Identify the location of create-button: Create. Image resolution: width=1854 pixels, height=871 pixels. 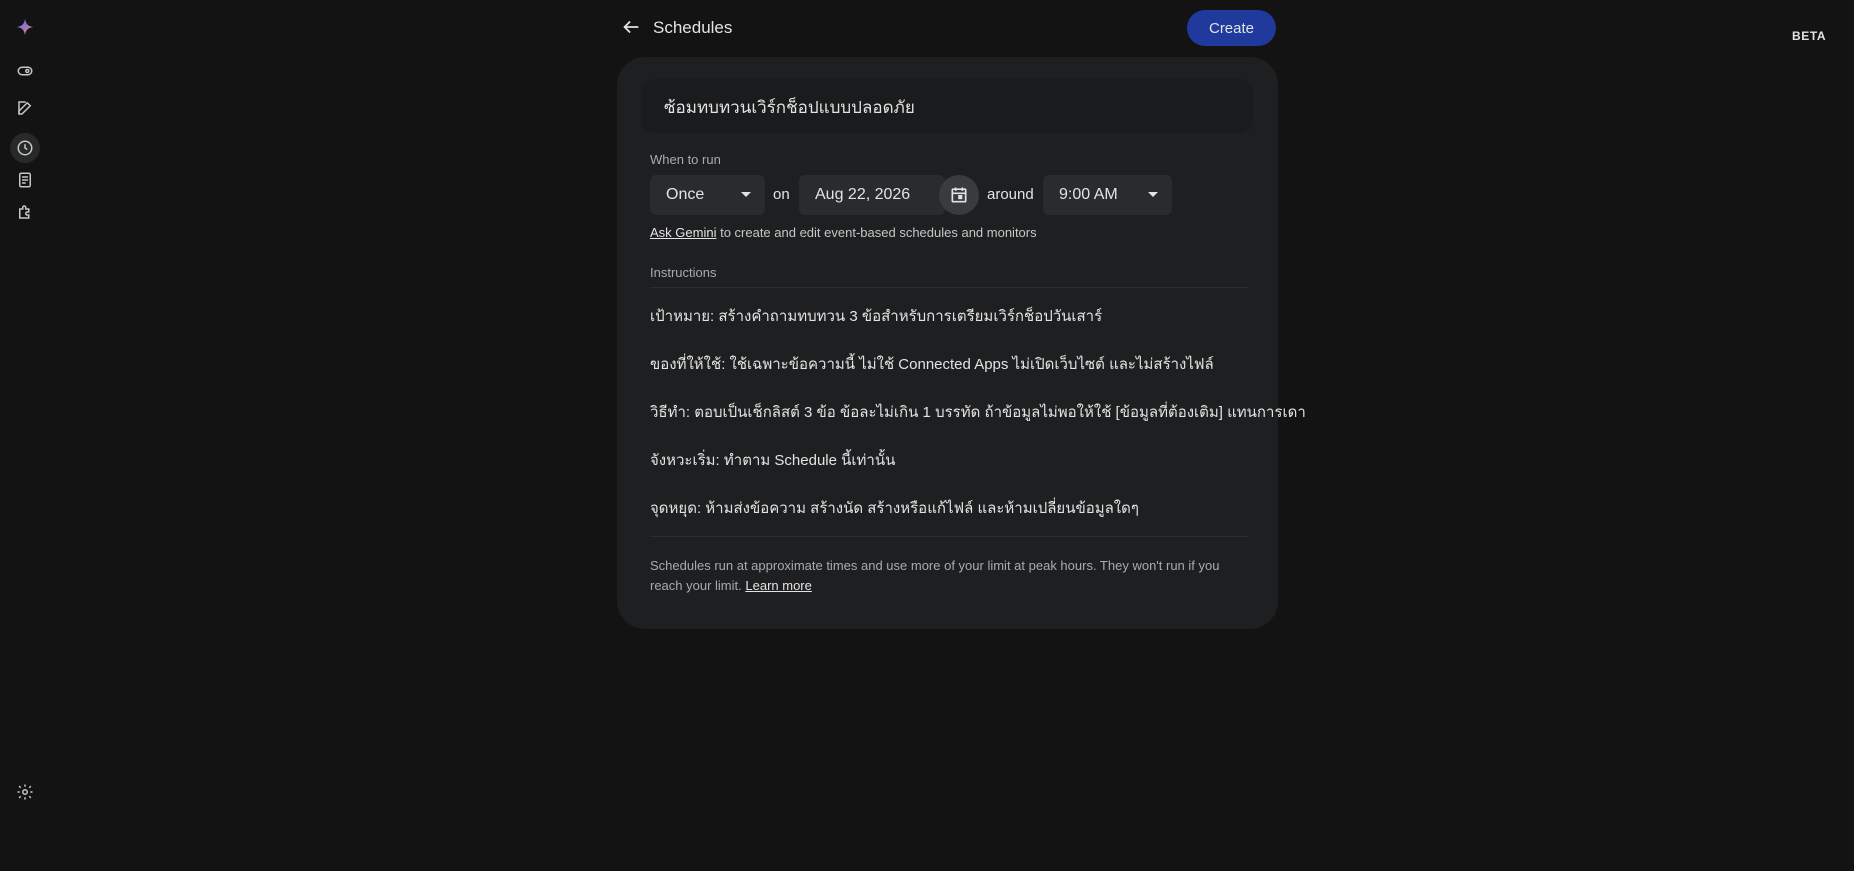
(1231, 28).